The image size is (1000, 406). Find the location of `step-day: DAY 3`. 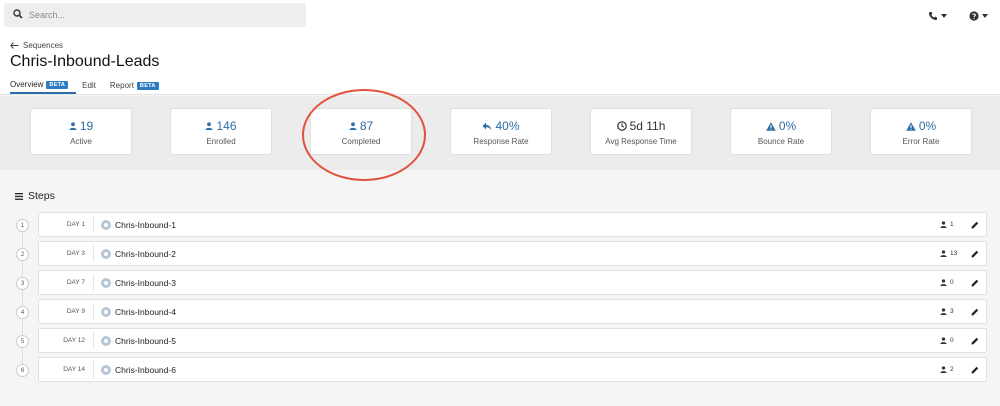

step-day: DAY 3 is located at coordinates (75, 253).